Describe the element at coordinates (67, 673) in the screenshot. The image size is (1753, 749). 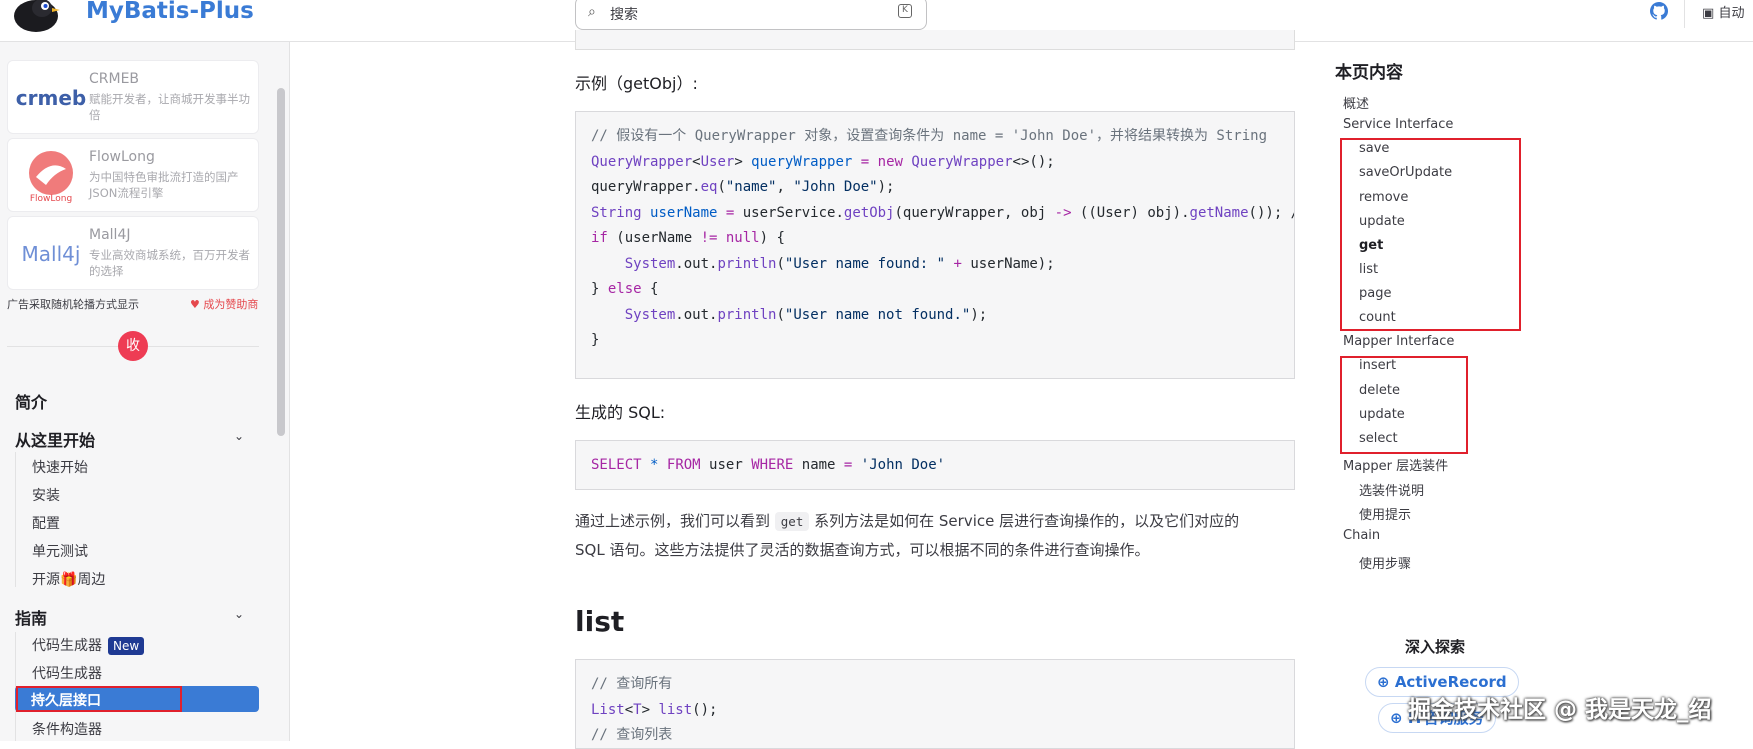
I see `sidebar-item-code-generator: 代码生成器` at that location.